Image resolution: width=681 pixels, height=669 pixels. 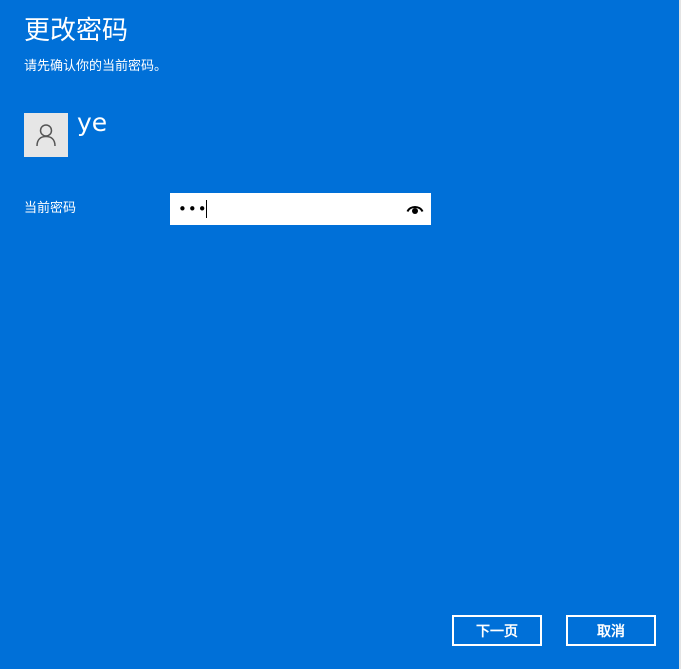 What do you see at coordinates (284, 209) in the screenshot?
I see `current-password-input` at bounding box center [284, 209].